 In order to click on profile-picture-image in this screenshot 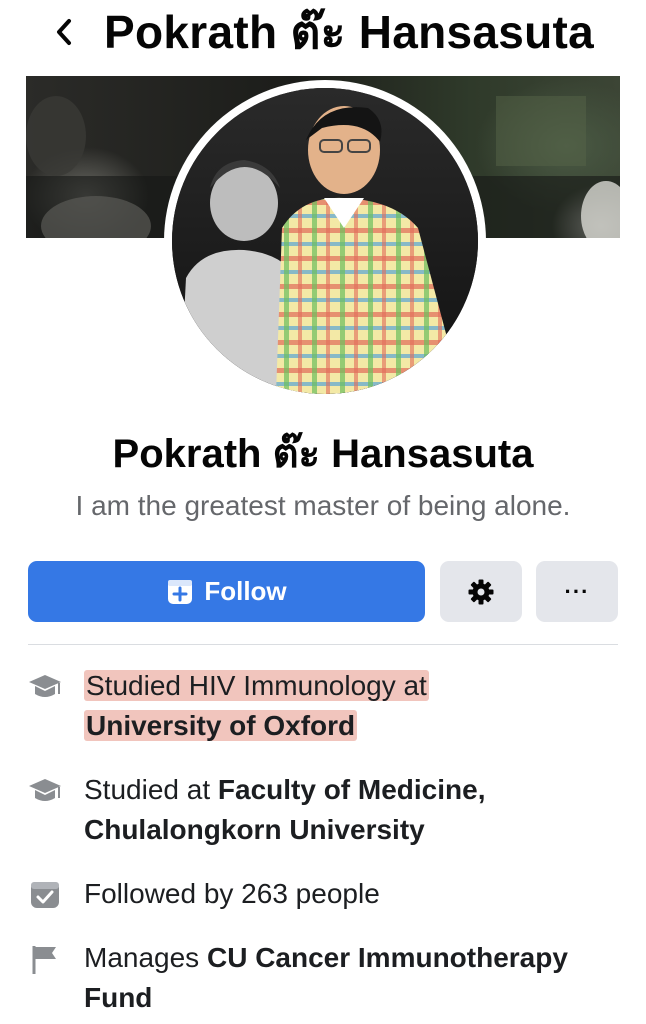, I will do `click(325, 241)`.